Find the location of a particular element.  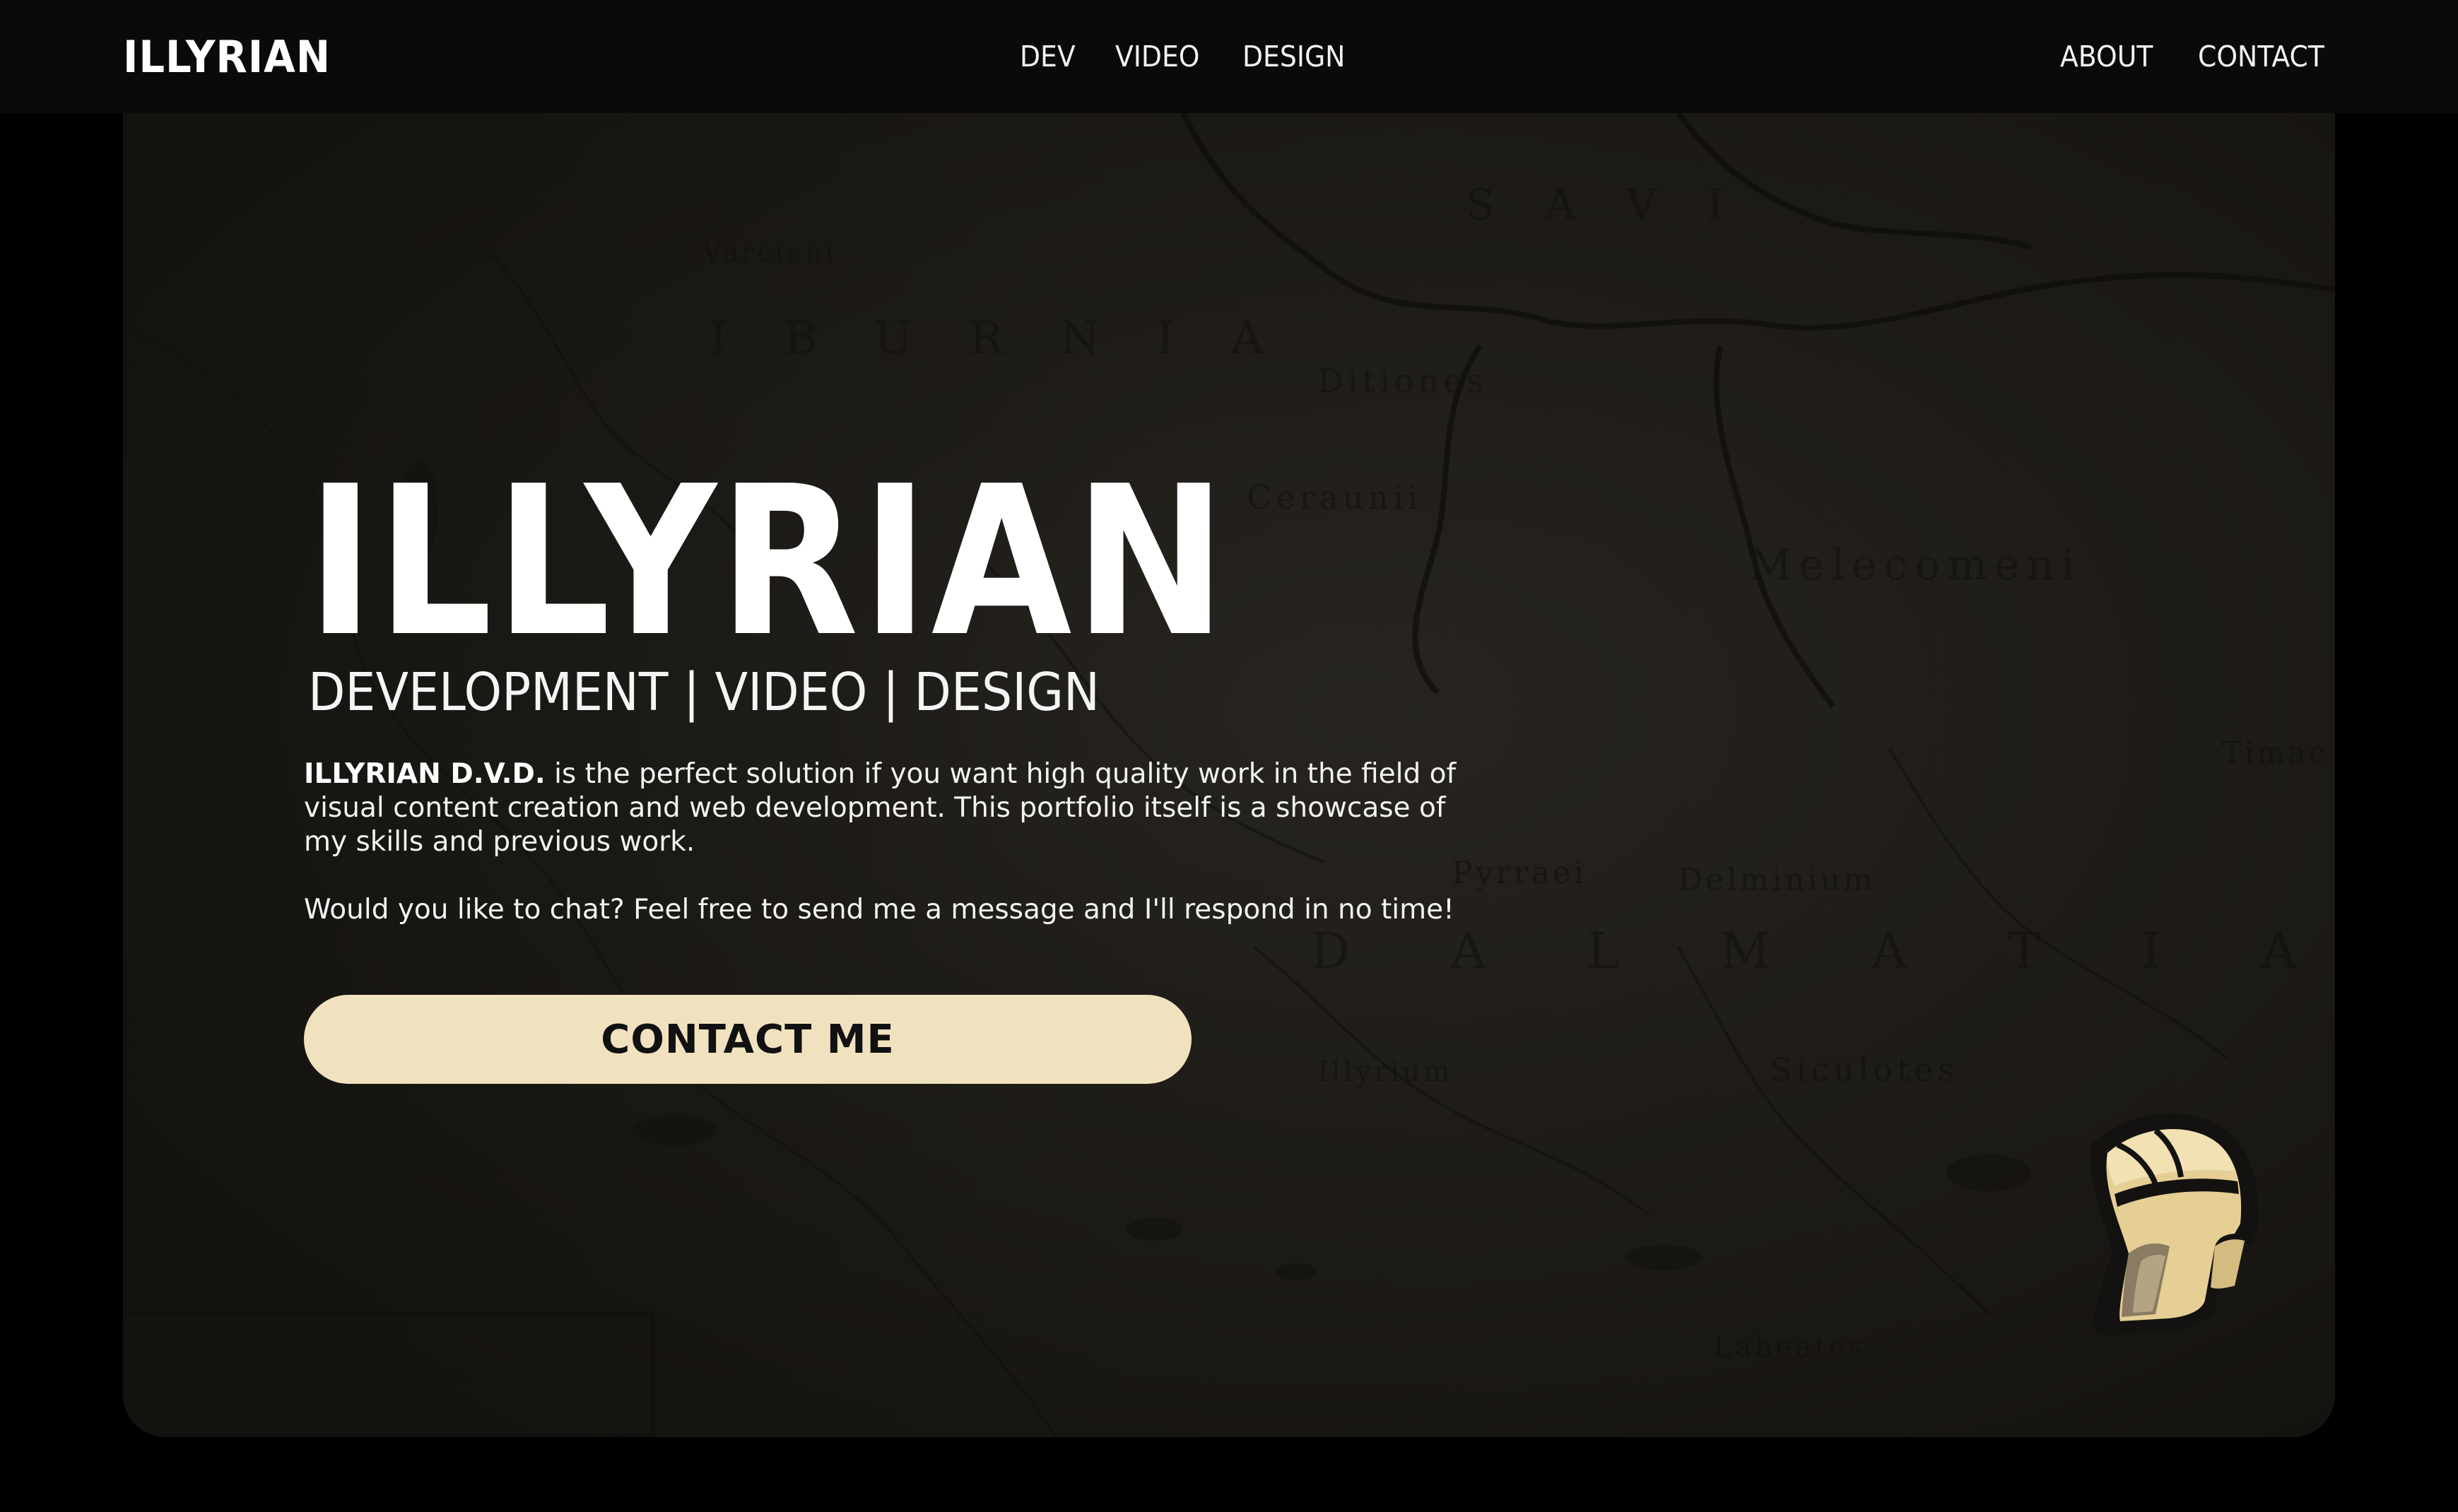

hero-title: ILLYRIAN is located at coordinates (768, 562).